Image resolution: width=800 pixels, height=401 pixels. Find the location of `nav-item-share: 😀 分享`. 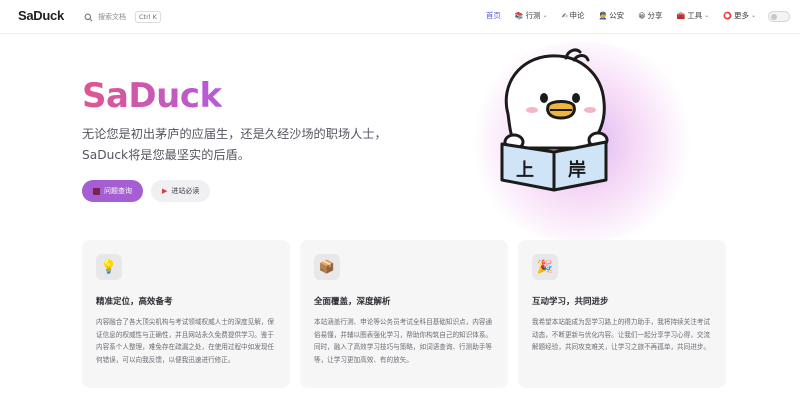

nav-item-share: 😀 分享 is located at coordinates (650, 15).